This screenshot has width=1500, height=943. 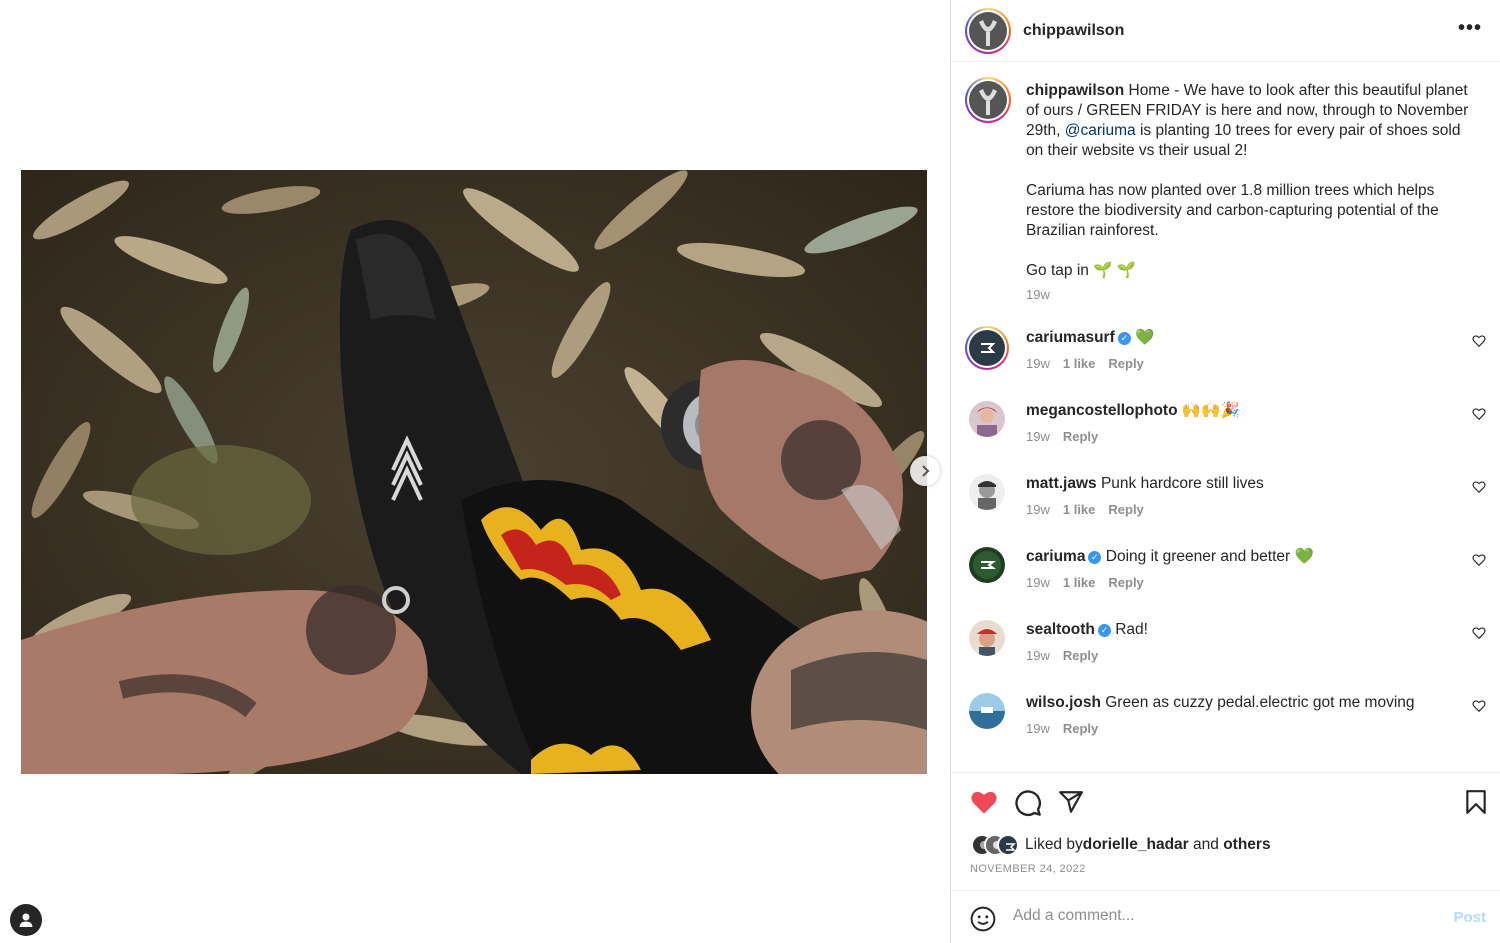 I want to click on share-icon, so click(x=1071, y=802).